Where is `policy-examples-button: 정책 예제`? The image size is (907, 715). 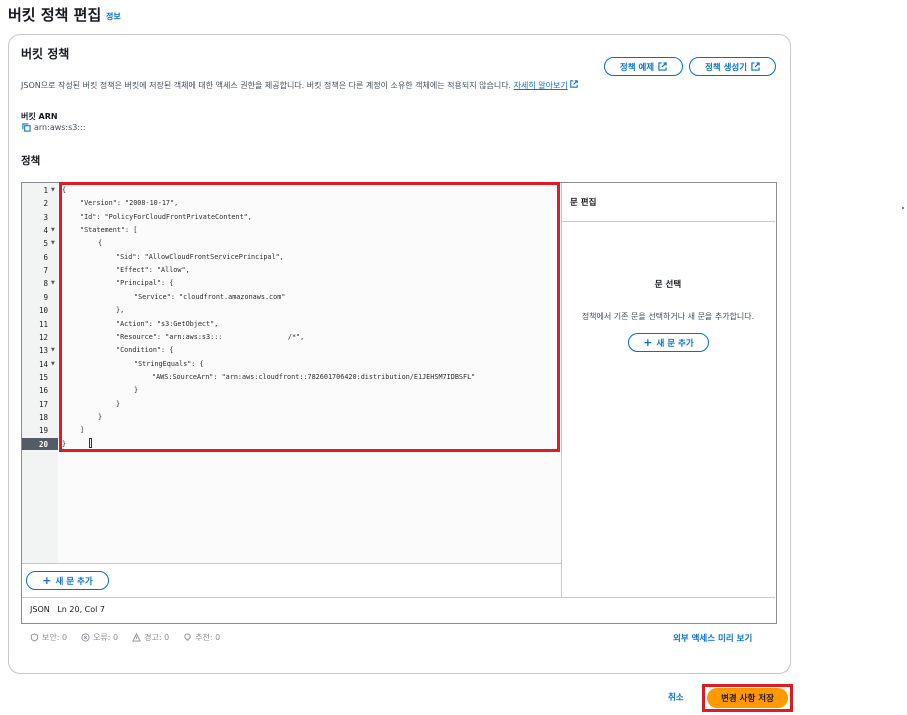 policy-examples-button: 정책 예제 is located at coordinates (643, 66).